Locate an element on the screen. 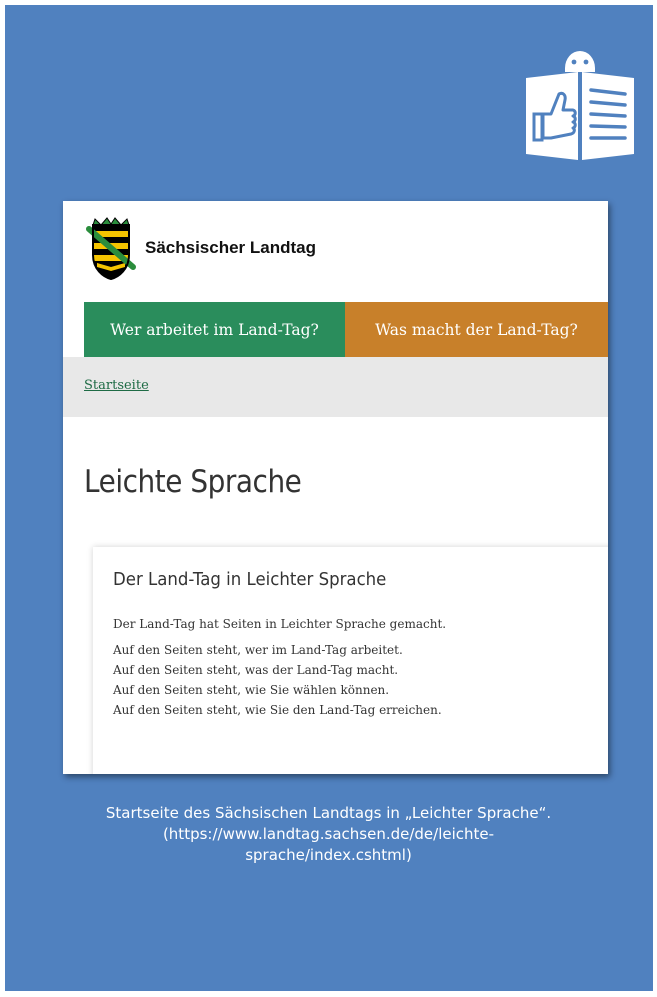 This screenshot has height=997, width=657. nav-who-works: Wer arbeitet im Land-Tag? is located at coordinates (214, 329).